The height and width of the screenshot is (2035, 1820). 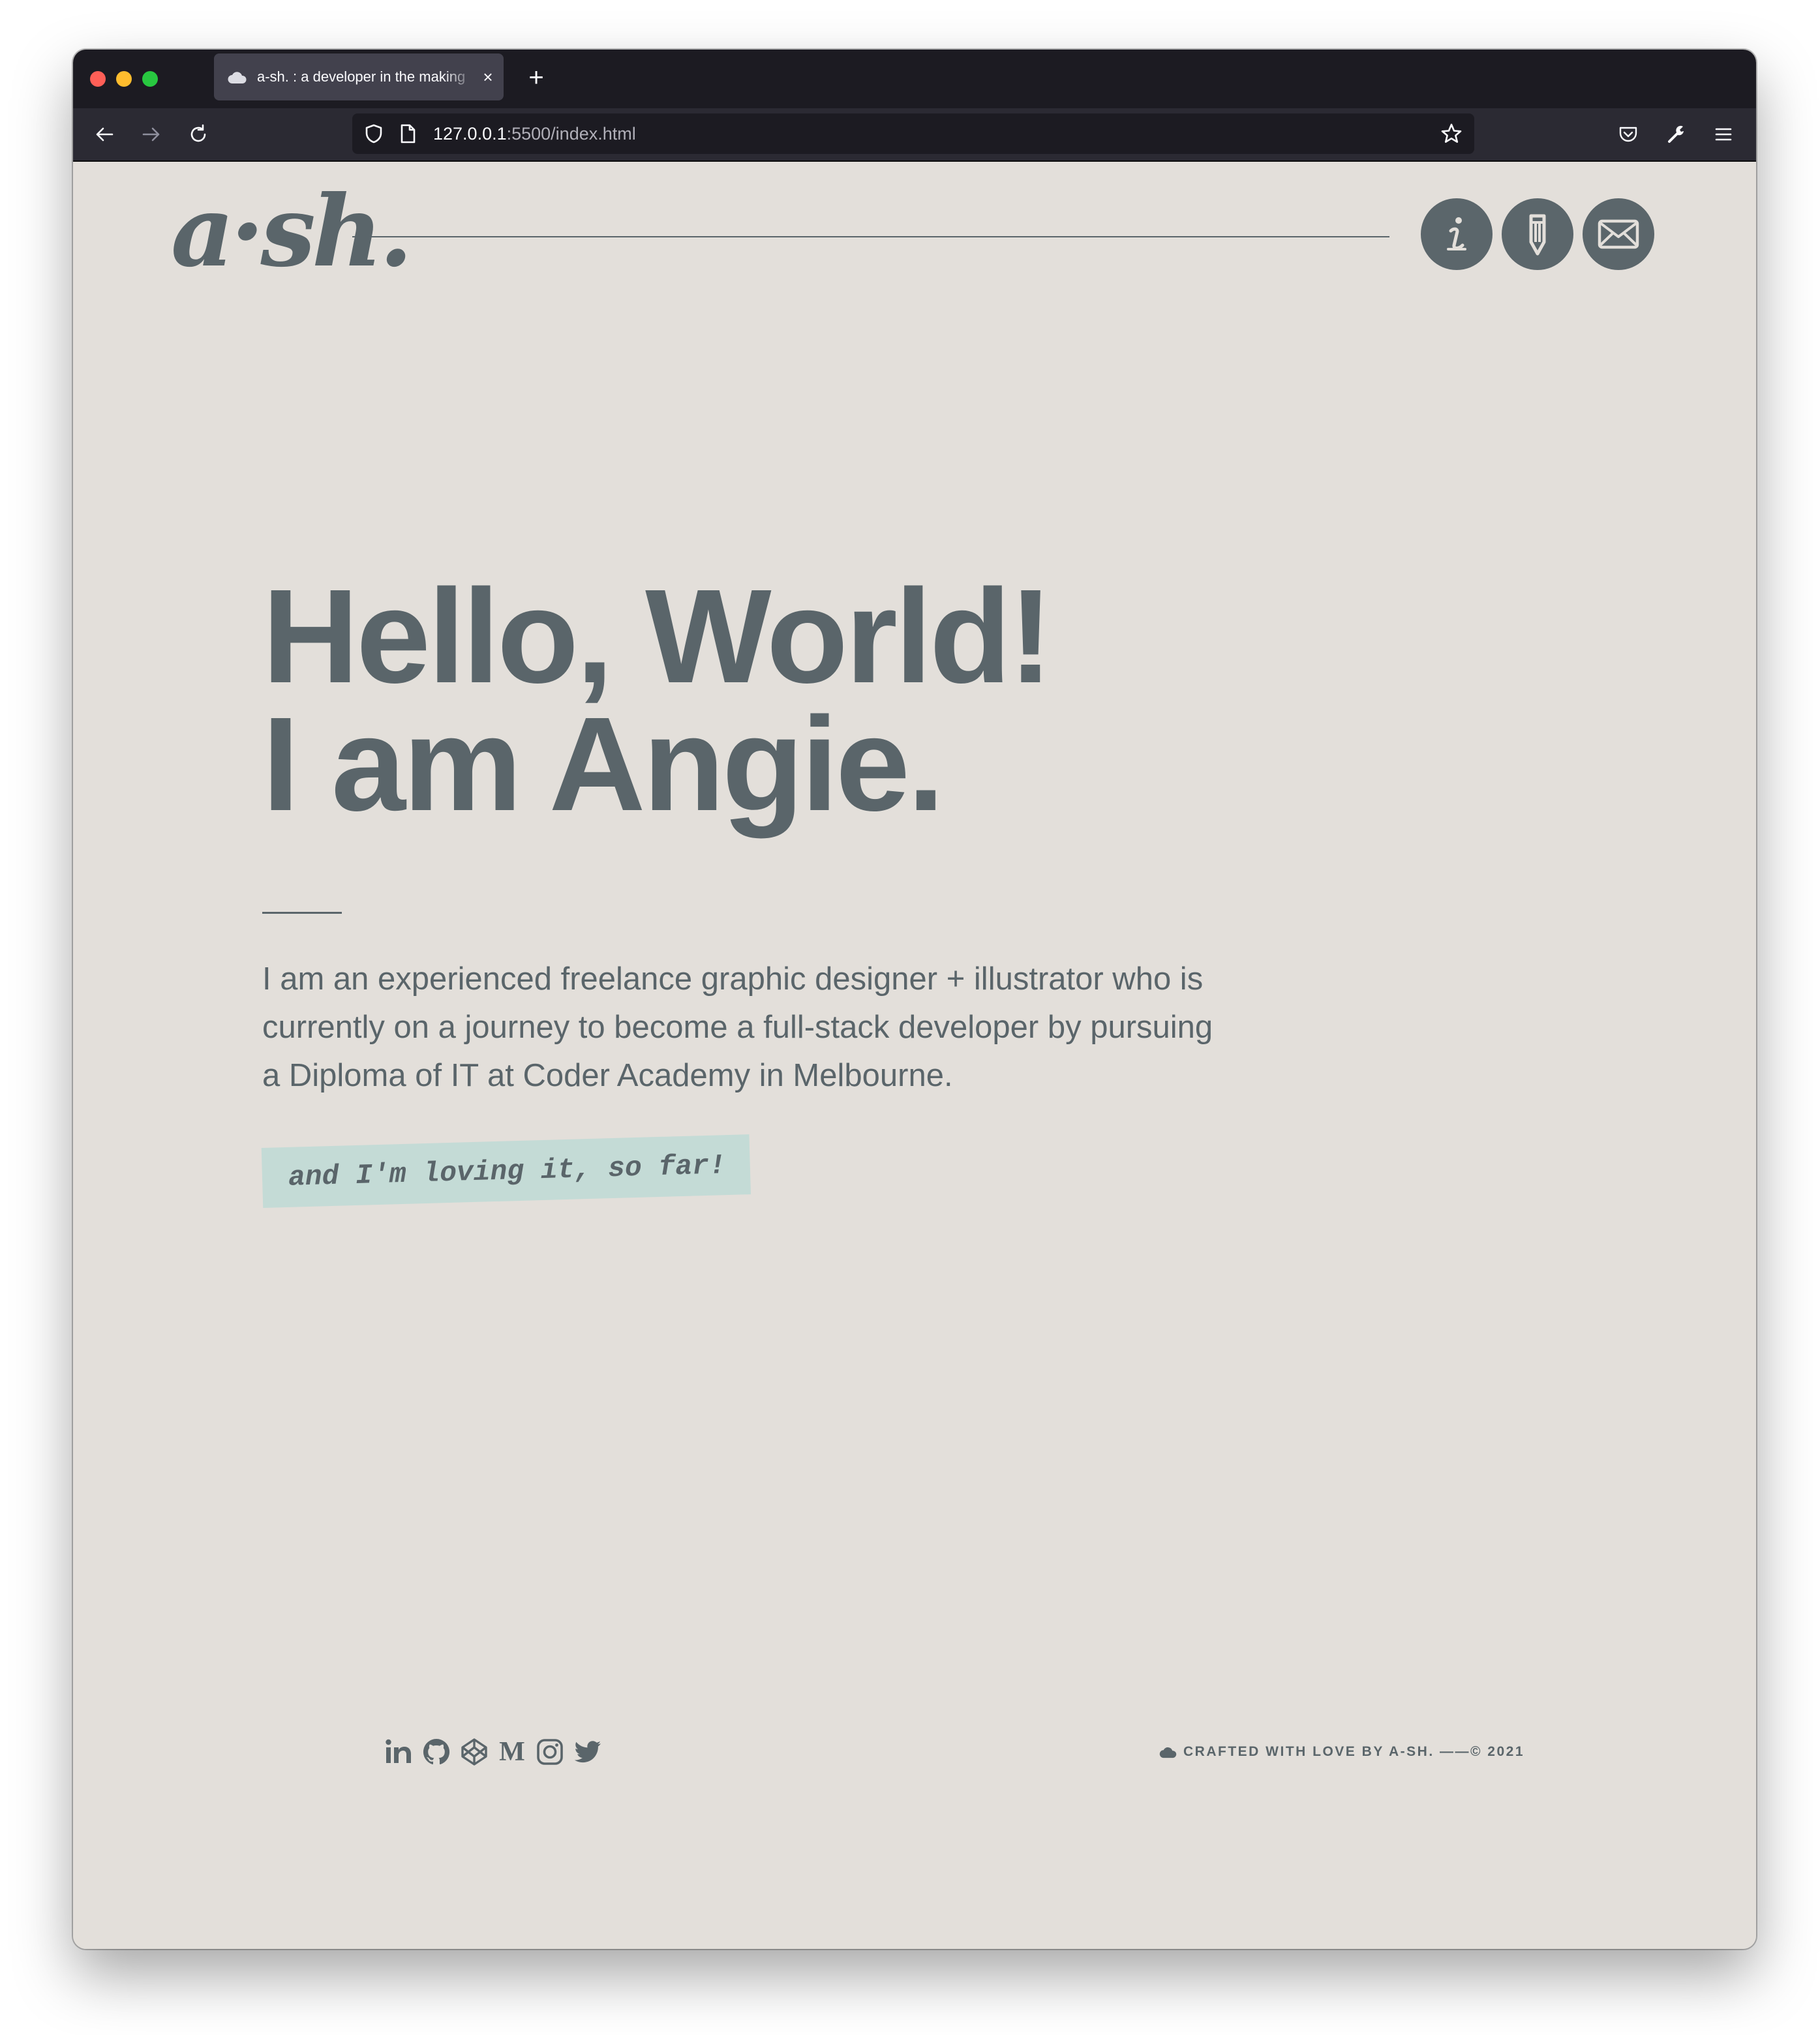 I want to click on forward-button, so click(x=152, y=134).